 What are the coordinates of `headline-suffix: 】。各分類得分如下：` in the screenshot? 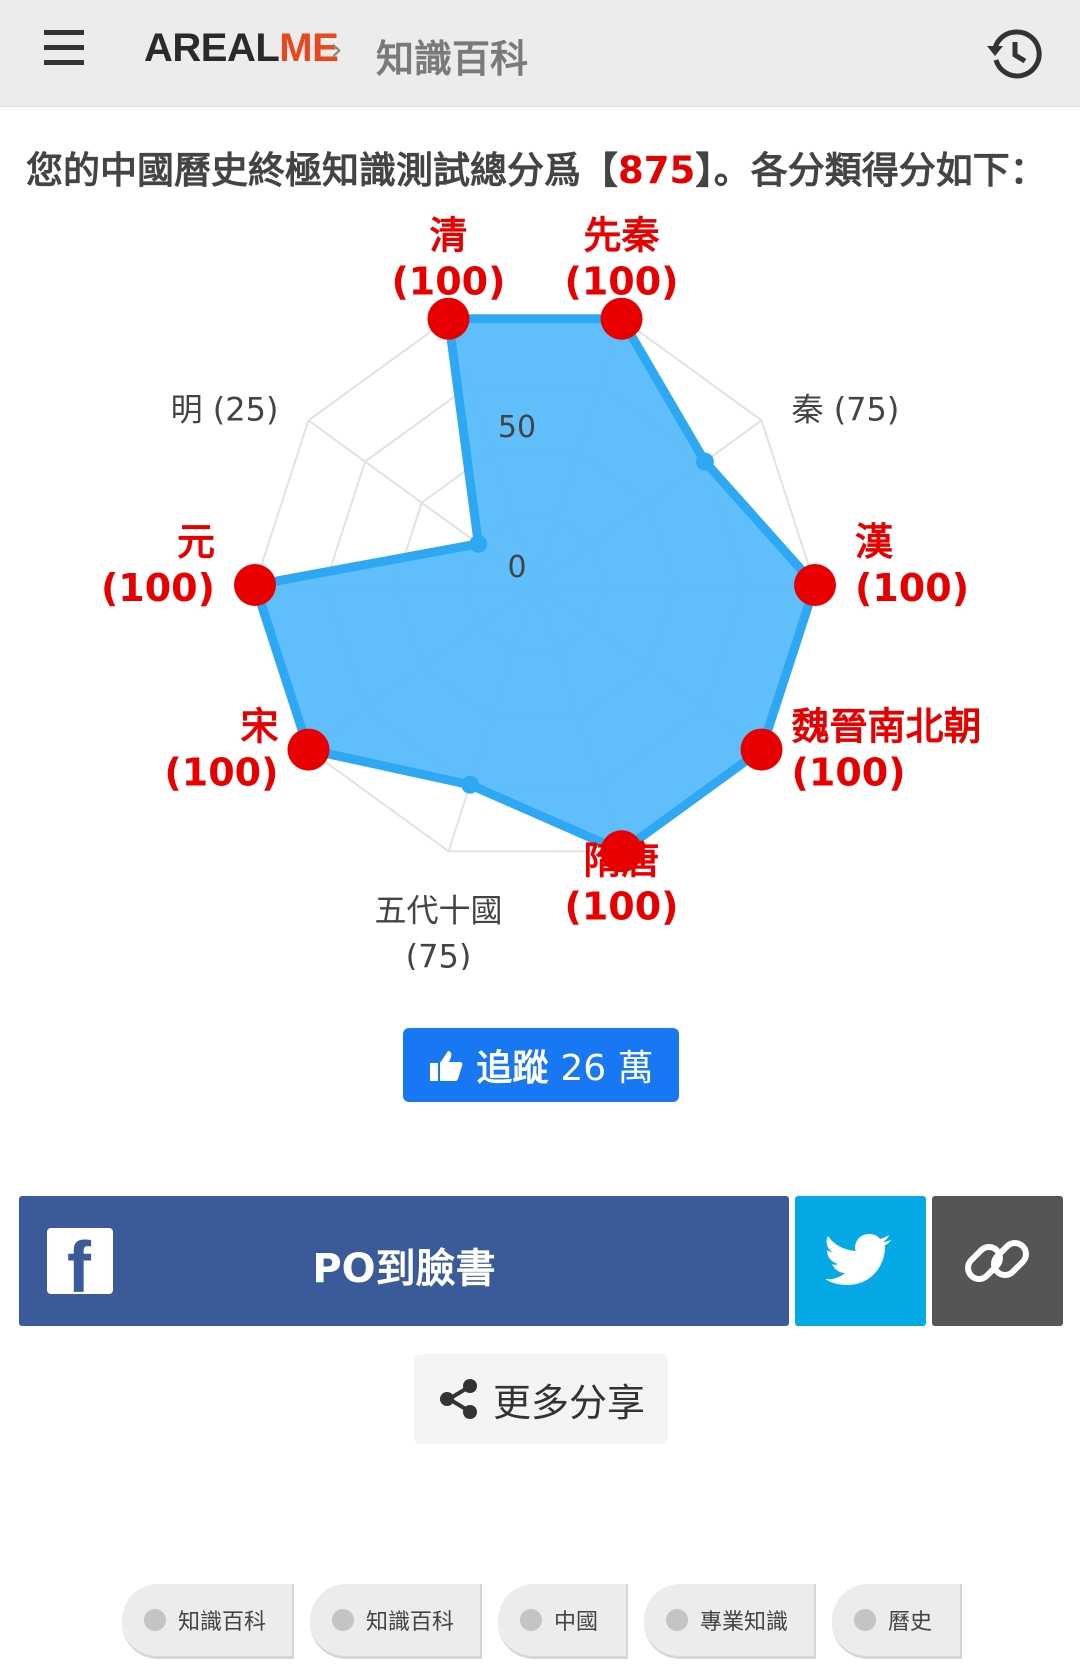 It's located at (871, 170).